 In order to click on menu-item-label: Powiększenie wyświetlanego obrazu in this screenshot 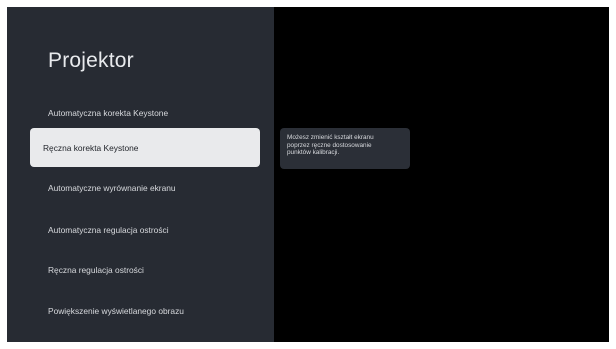, I will do `click(116, 310)`.